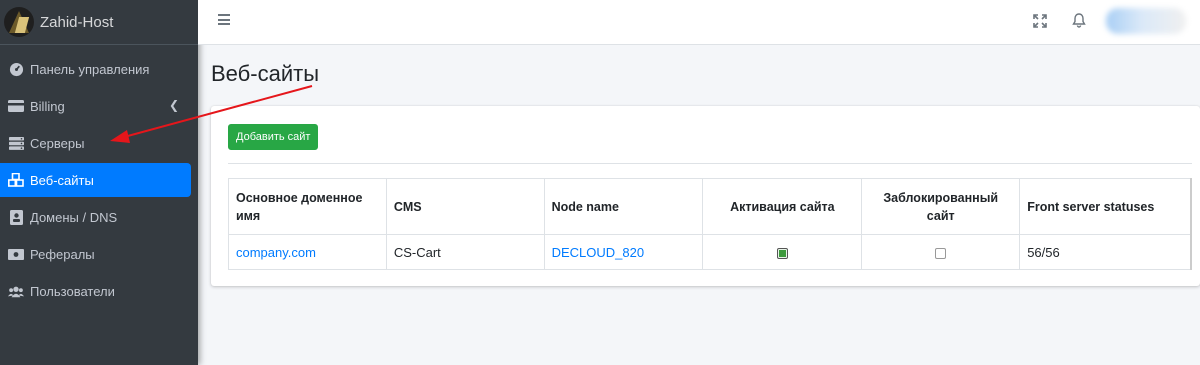 This screenshot has height=365, width=1200. I want to click on cell-domain: company.com, so click(307, 252).